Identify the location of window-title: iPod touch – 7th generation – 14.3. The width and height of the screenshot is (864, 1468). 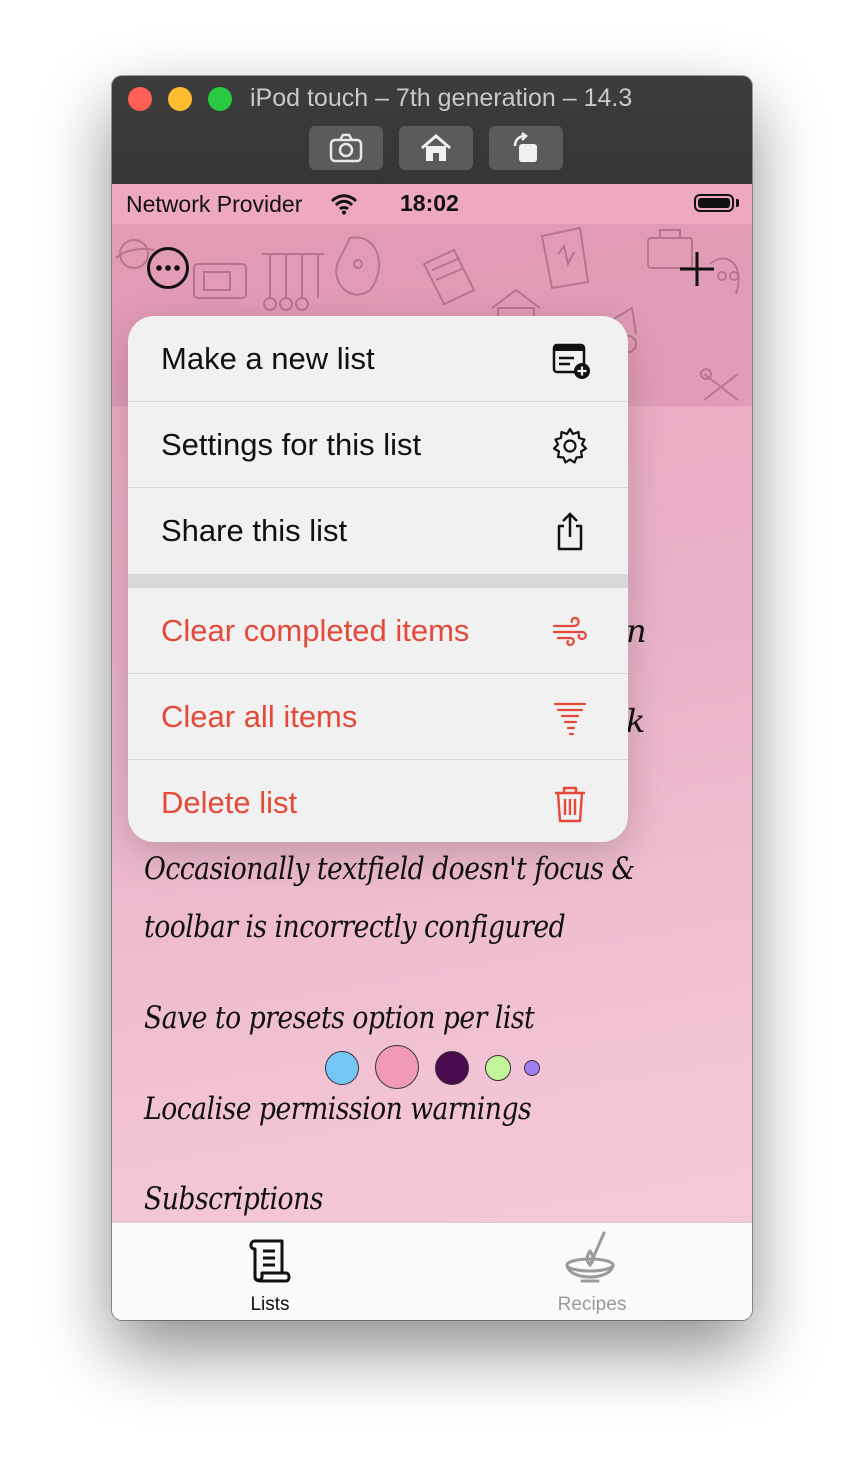
(441, 98).